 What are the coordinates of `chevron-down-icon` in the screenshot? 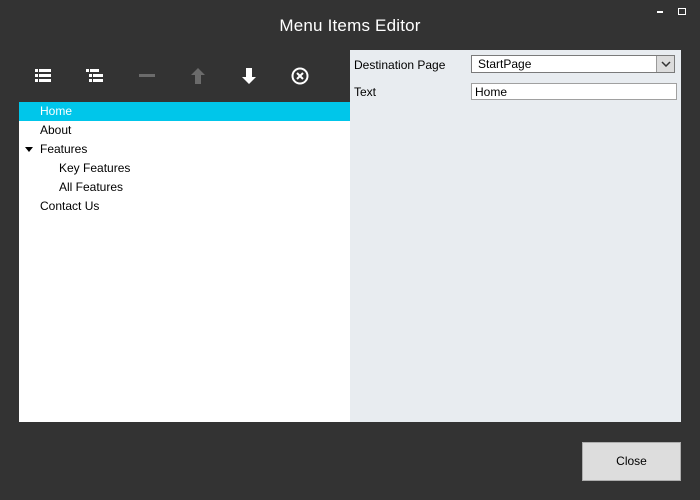 It's located at (665, 64).